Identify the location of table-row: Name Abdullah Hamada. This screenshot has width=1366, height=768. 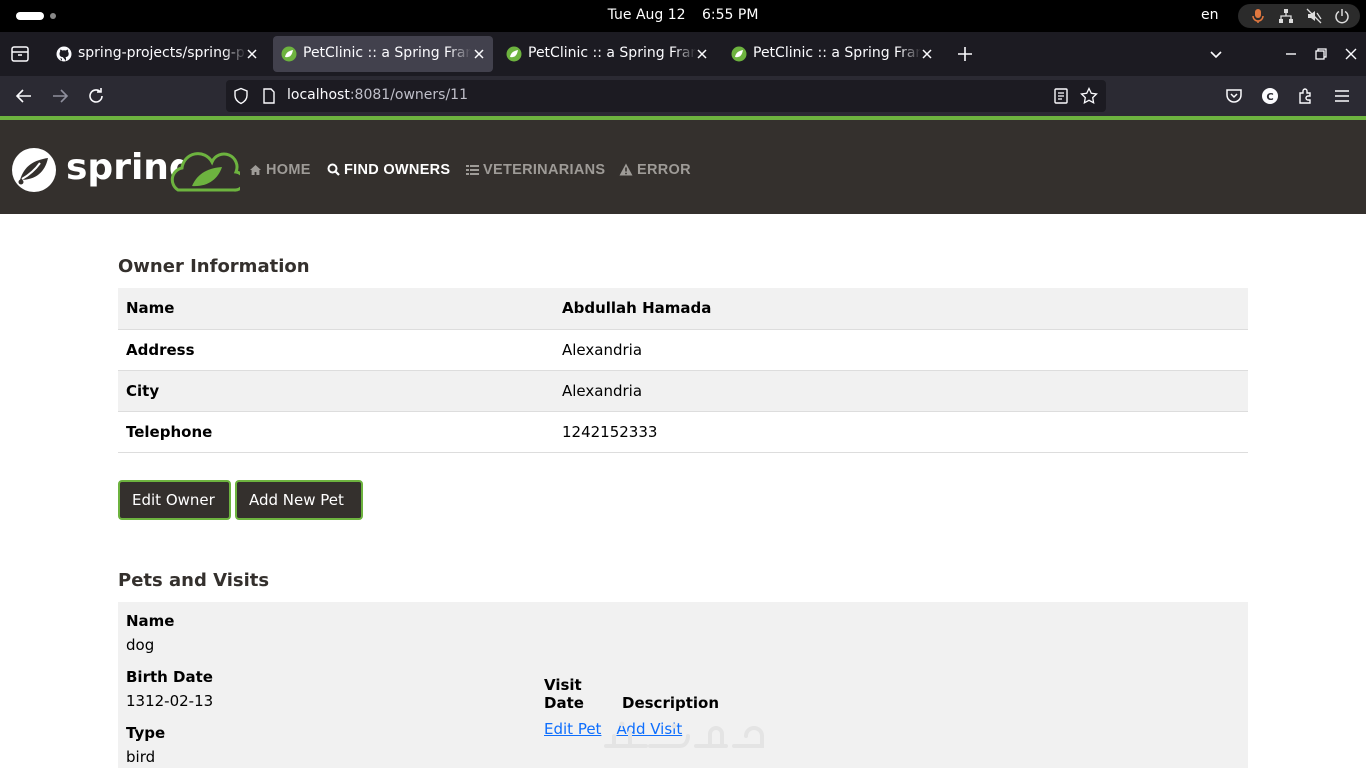
(683, 308).